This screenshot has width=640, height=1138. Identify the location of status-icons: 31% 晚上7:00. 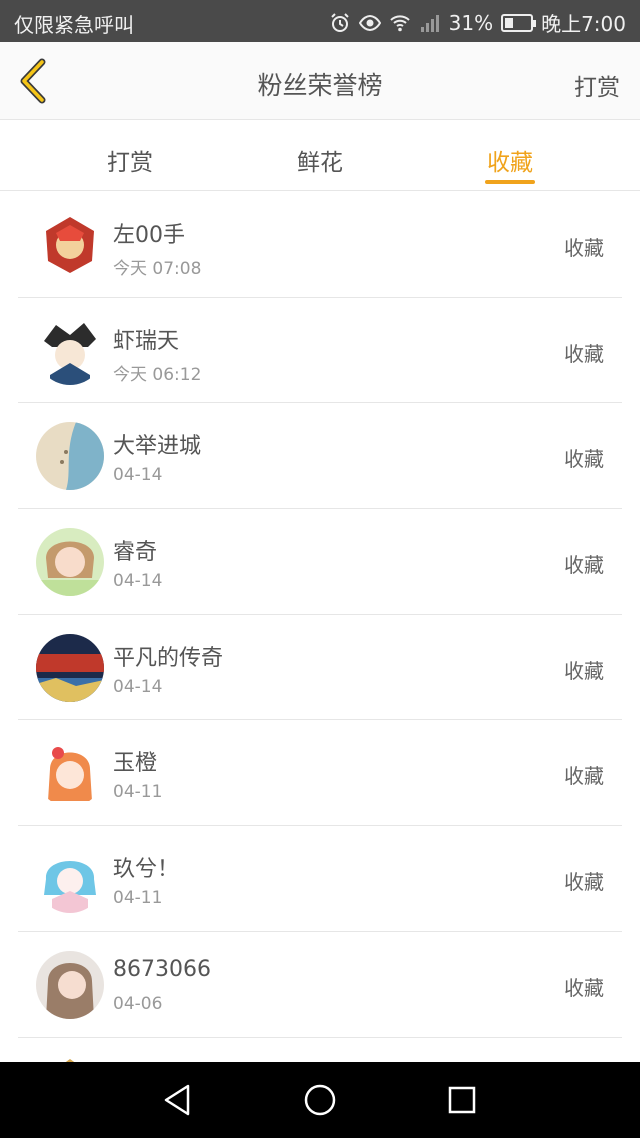
(477, 22).